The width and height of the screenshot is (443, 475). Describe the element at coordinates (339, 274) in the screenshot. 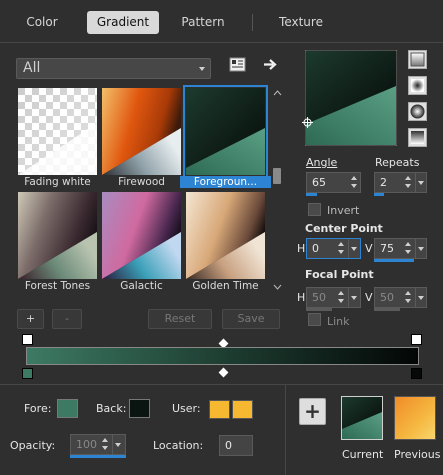

I see `focal-point-title: Focal Point` at that location.